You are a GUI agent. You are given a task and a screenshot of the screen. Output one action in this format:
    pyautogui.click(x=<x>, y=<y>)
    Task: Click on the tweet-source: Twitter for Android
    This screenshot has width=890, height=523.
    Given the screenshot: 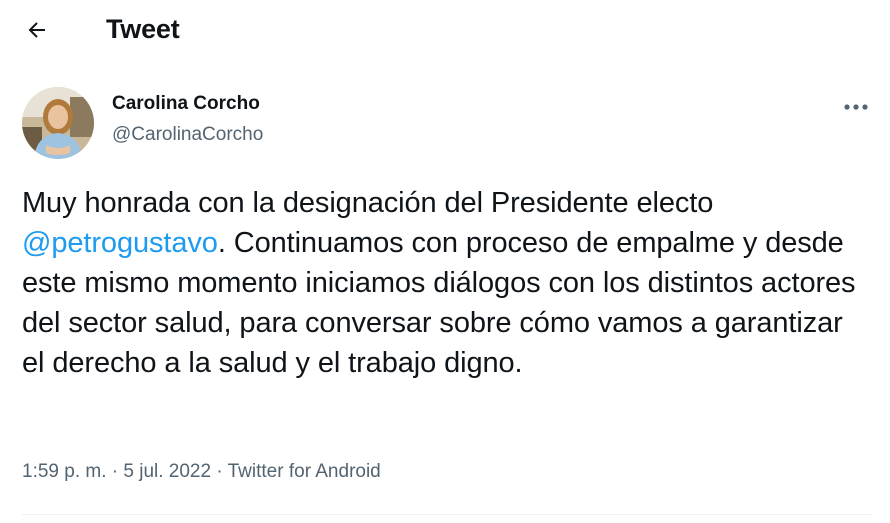 What is the action you would take?
    pyautogui.click(x=304, y=471)
    